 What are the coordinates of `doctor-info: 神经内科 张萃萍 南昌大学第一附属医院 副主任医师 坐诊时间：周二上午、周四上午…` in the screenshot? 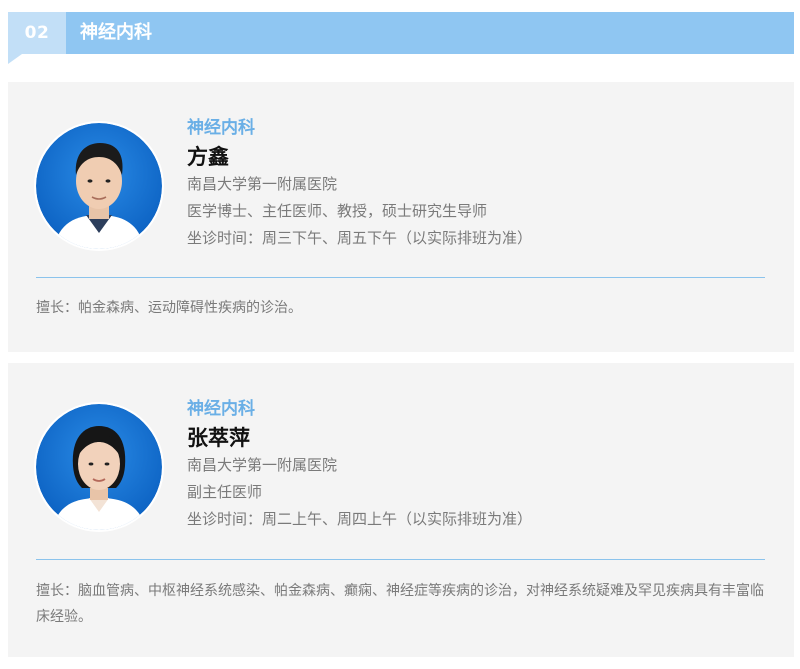 It's located at (359, 465).